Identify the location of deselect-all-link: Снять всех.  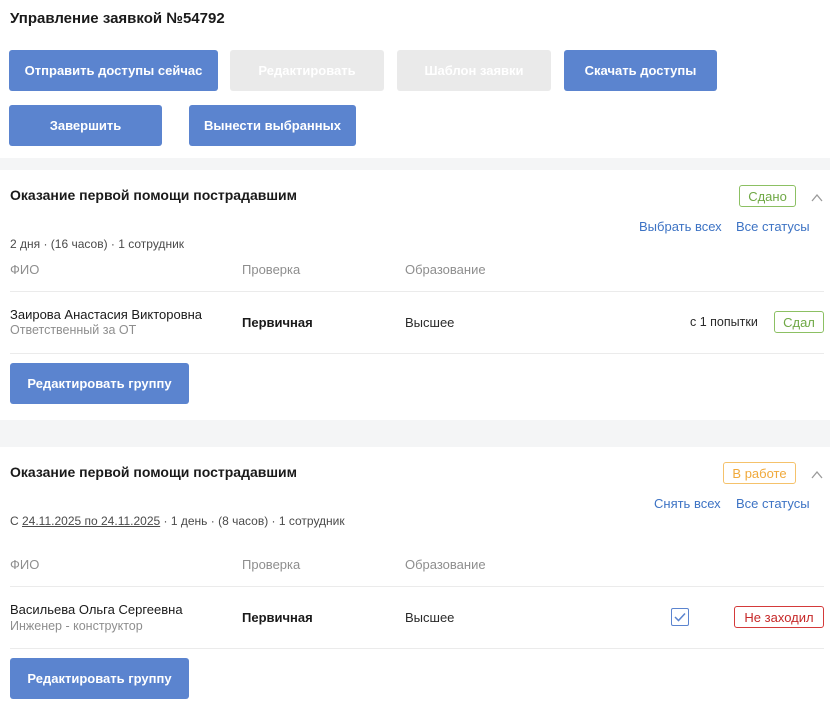
(687, 503).